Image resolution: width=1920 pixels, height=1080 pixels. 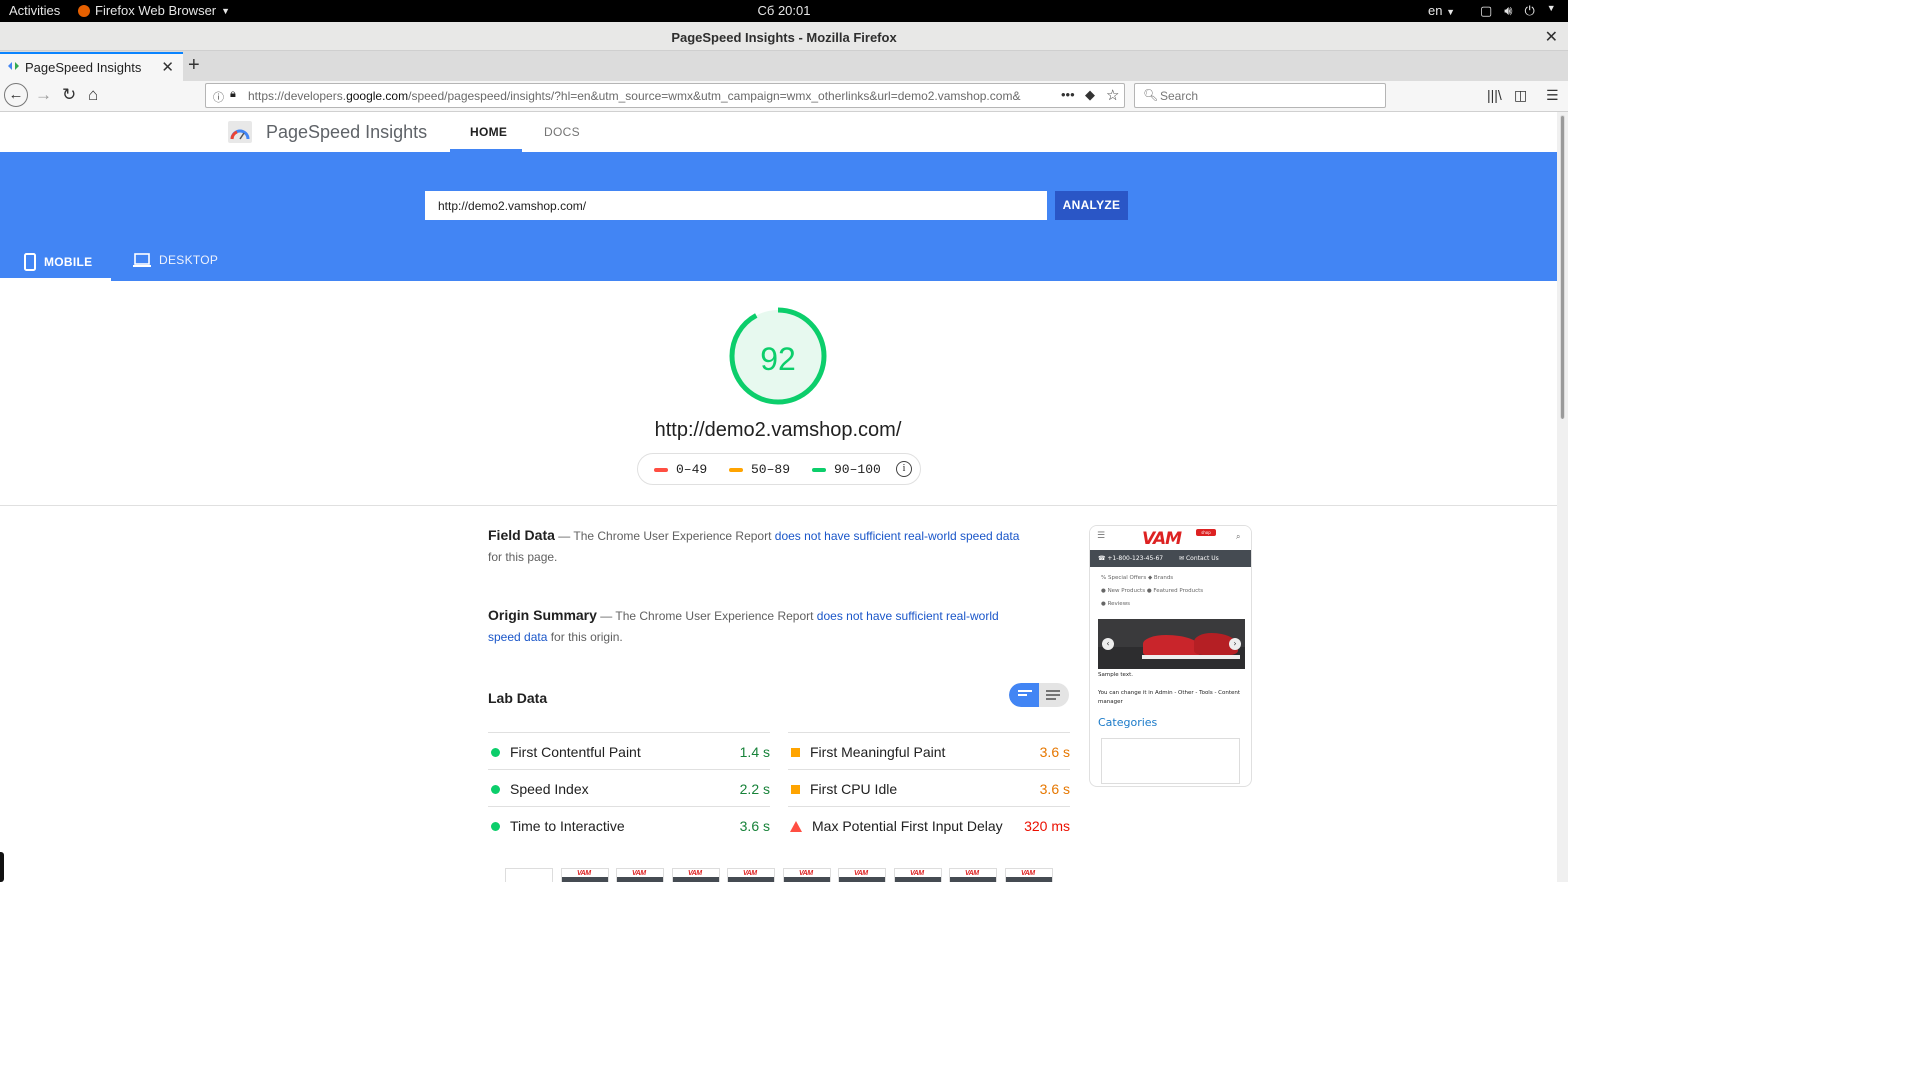 What do you see at coordinates (796, 826) in the screenshot?
I see `poor-status-icon` at bounding box center [796, 826].